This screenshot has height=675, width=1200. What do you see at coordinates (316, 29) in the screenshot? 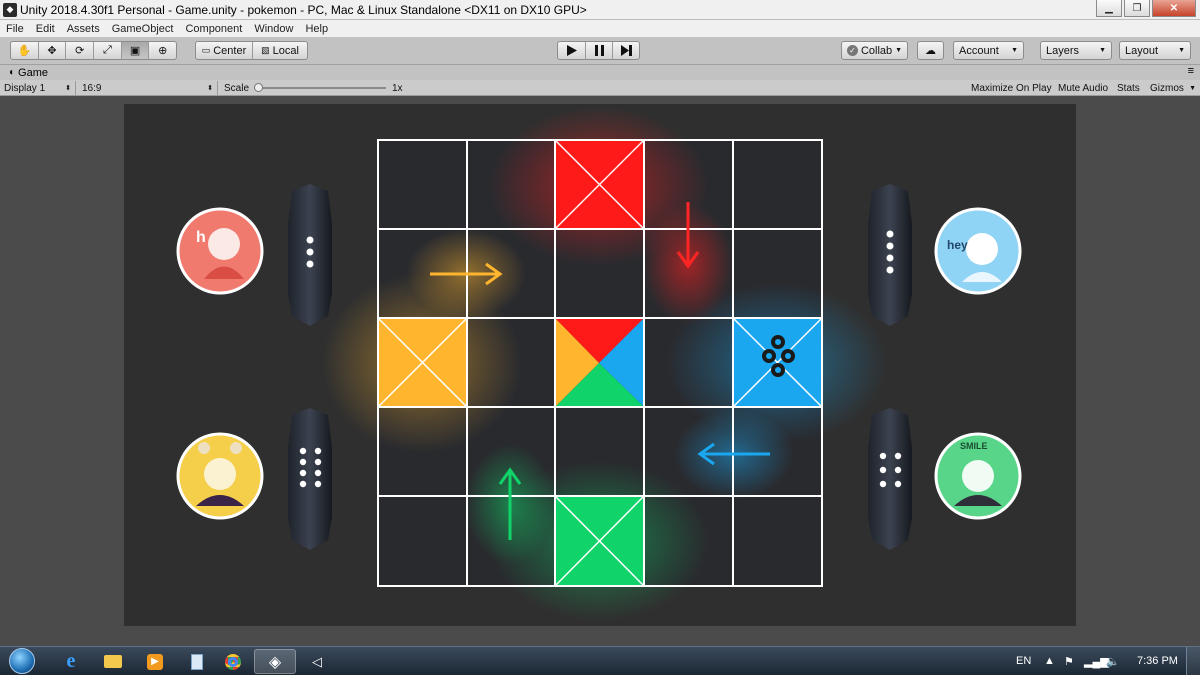
I see `menu-help: Help` at bounding box center [316, 29].